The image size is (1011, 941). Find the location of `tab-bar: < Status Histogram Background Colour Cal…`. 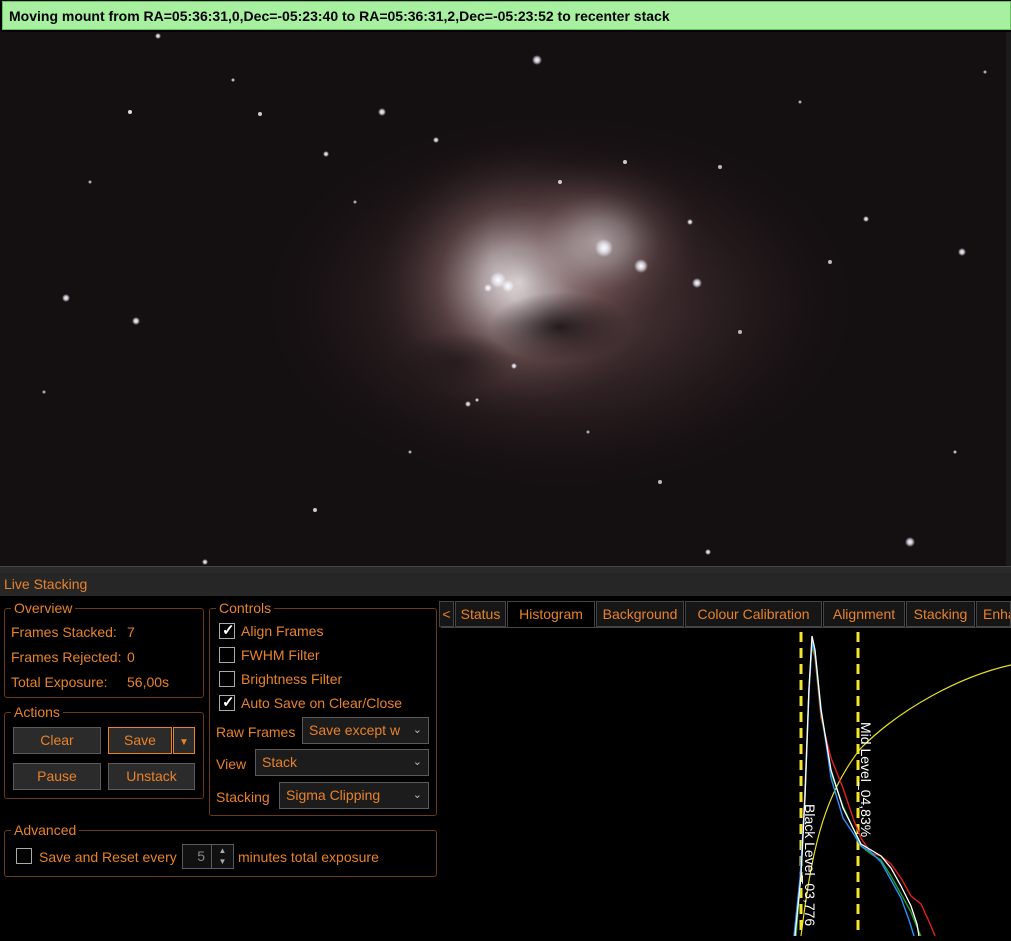

tab-bar: < Status Histogram Background Colour Cal… is located at coordinates (725, 614).